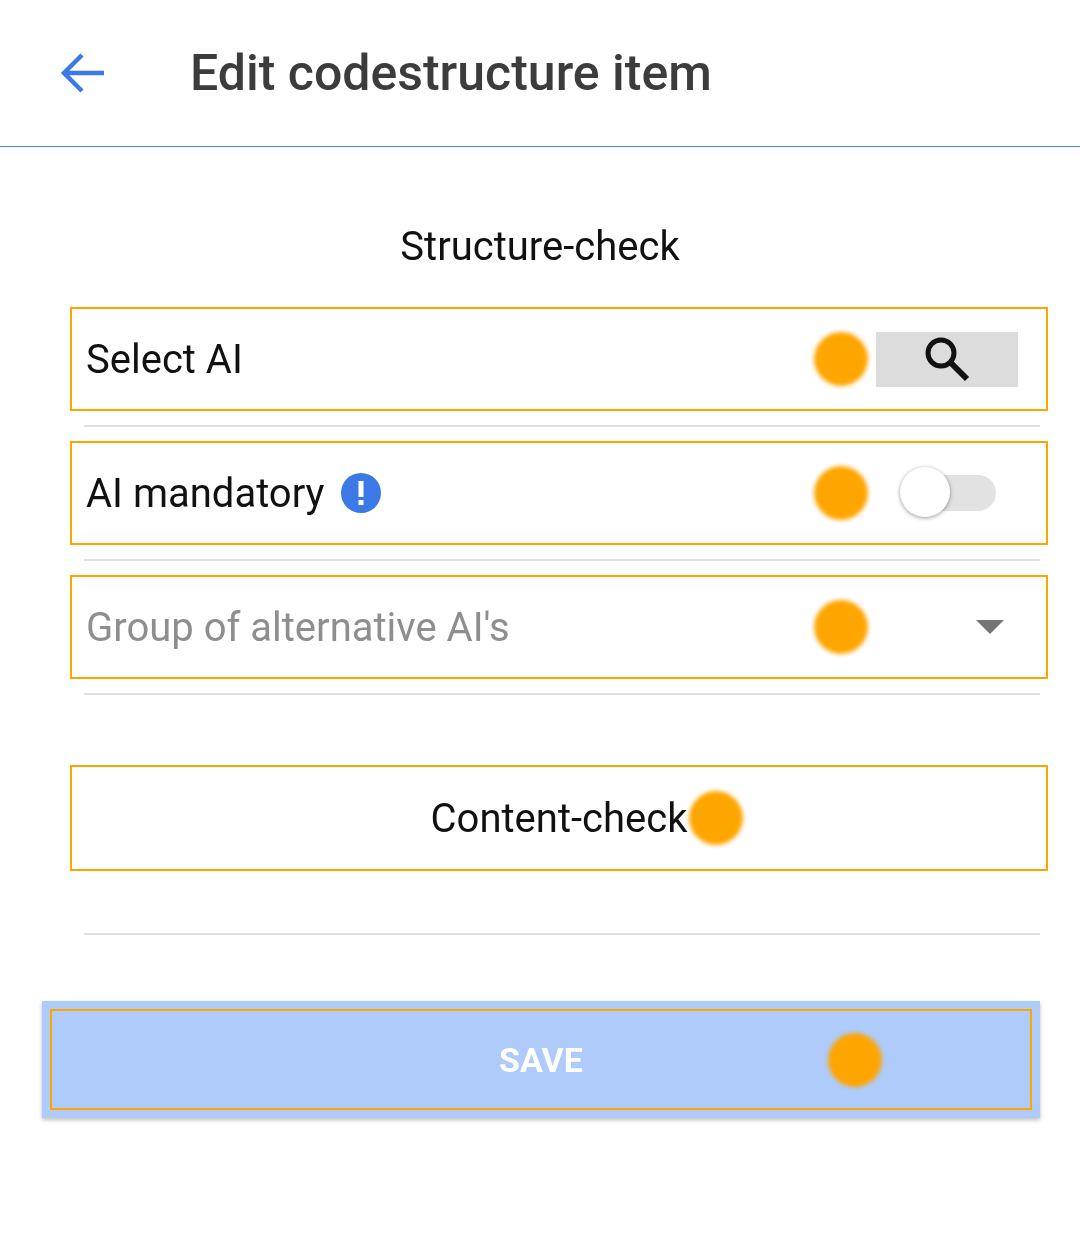 The image size is (1080, 1257). I want to click on dropdown-placeholder: Group of alternative AI's, so click(298, 627).